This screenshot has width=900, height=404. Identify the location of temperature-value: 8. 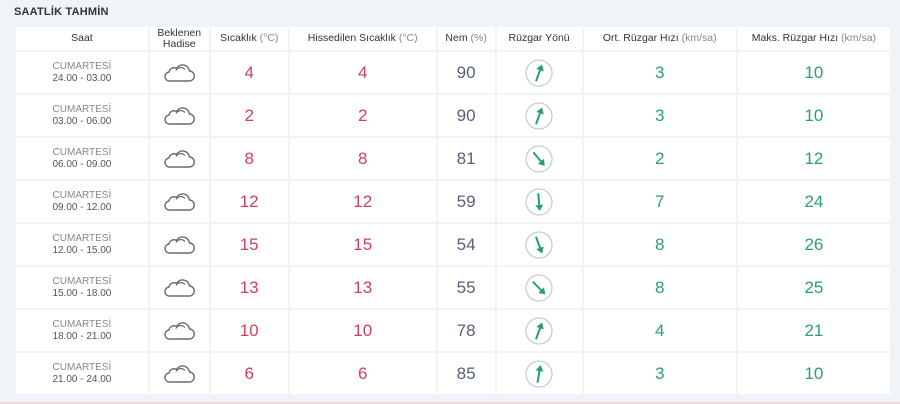
(249, 158).